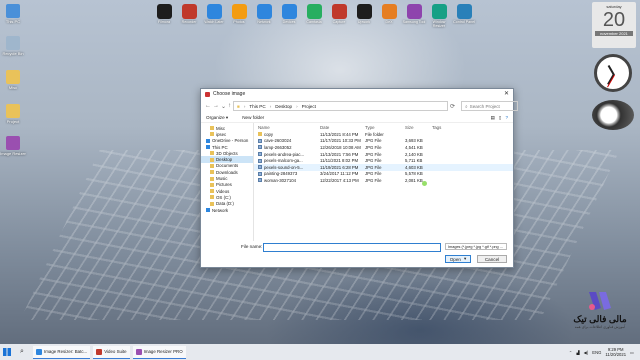 This screenshot has height=360, width=640. I want to click on desktop-icon: Window Resizer, so click(439, 16).